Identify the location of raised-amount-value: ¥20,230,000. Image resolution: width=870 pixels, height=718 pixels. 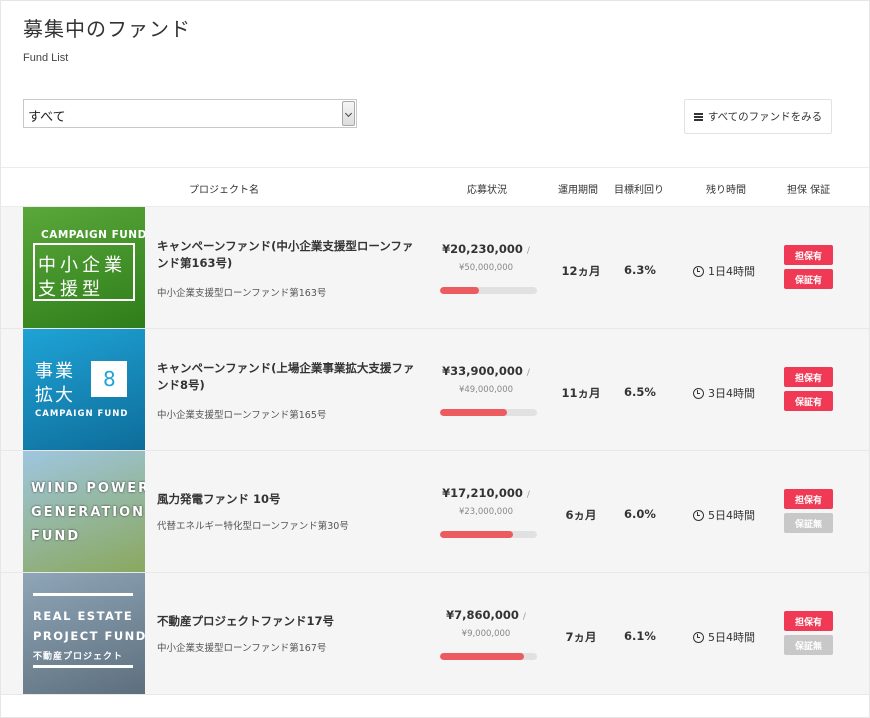
(482, 249).